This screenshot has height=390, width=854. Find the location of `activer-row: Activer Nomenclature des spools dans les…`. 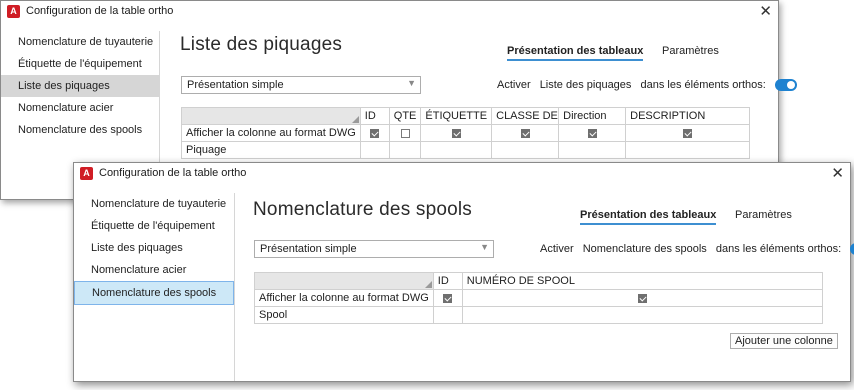

activer-row: Activer Nomenclature des spools dans les… is located at coordinates (697, 249).